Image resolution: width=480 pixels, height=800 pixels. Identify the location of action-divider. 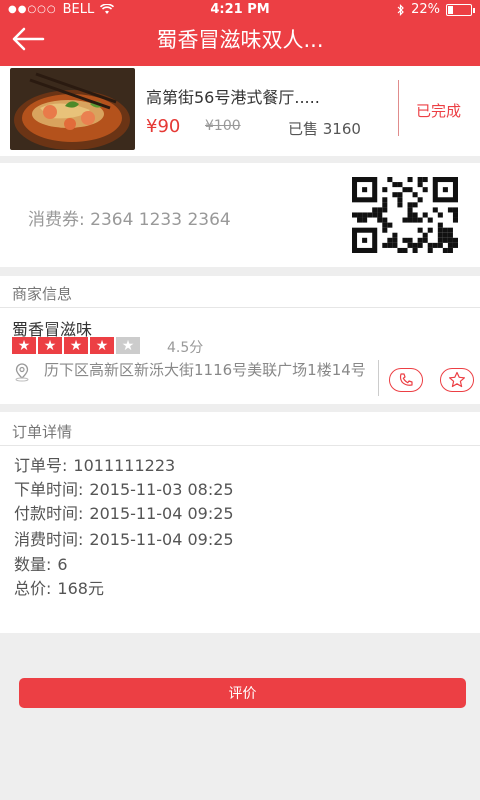
(378, 378).